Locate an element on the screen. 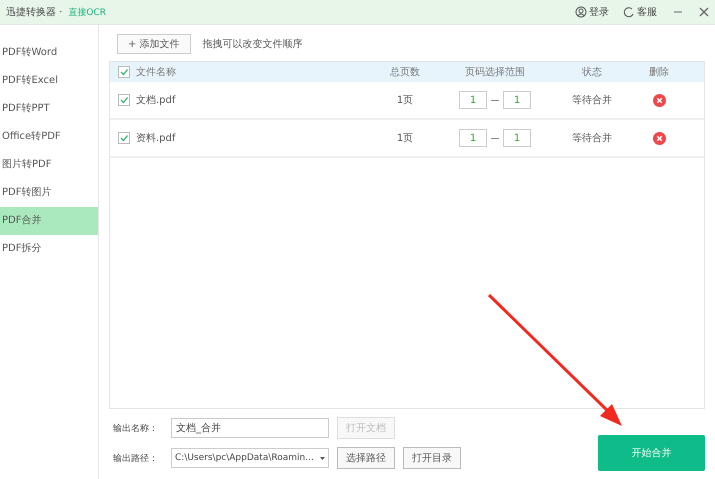 This screenshot has height=479, width=715. add-file-button: + 添加文件 is located at coordinates (154, 44).